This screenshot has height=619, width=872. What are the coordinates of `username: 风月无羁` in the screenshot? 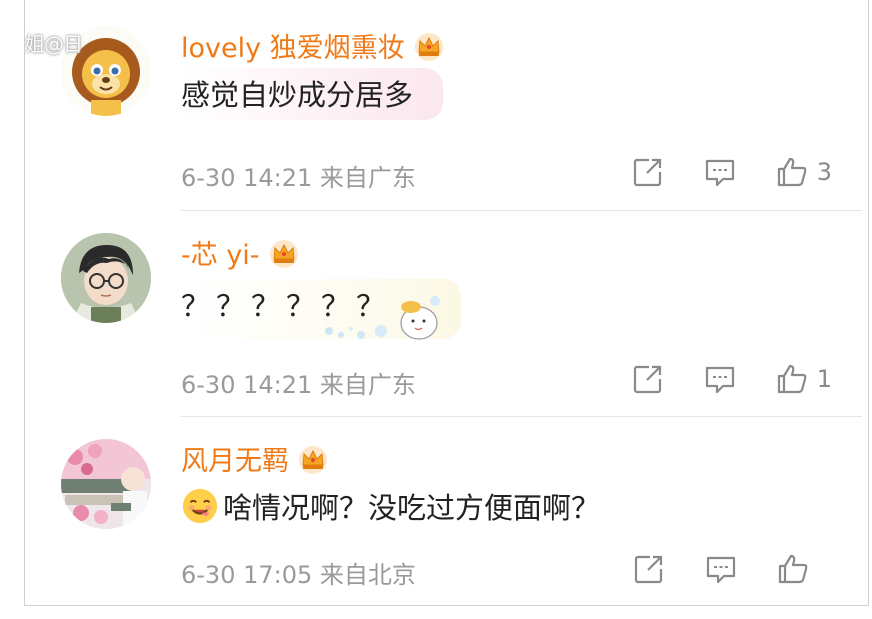 It's located at (255, 458).